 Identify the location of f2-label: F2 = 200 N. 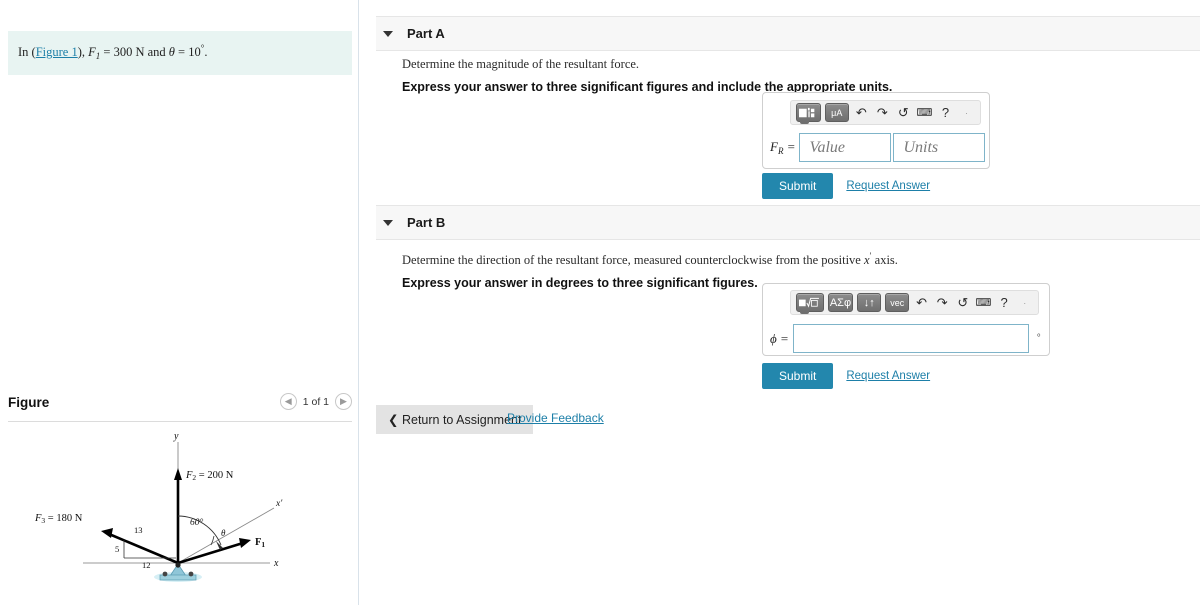
(209, 476).